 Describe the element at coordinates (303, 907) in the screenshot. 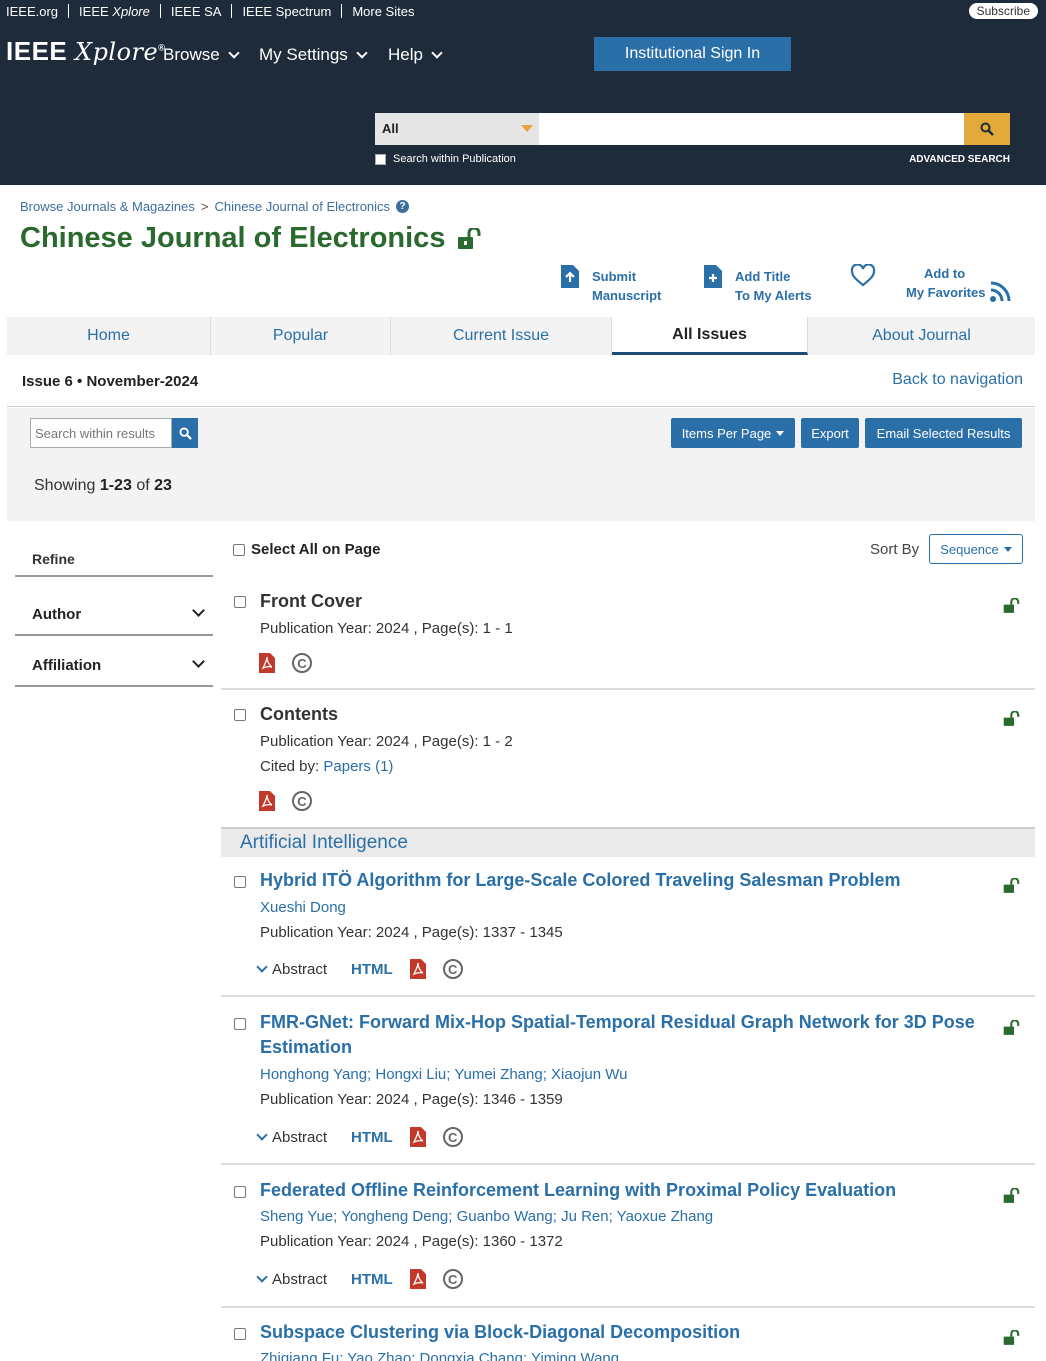

I see `result-authors: Xueshi Dong` at that location.